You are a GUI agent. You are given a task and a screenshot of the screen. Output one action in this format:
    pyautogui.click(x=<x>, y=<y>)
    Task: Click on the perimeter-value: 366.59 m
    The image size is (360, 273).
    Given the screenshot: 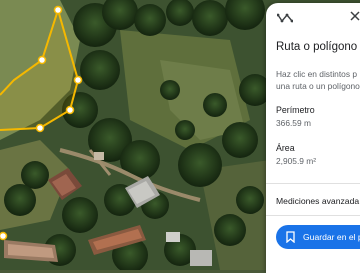 What is the action you would take?
    pyautogui.click(x=293, y=123)
    